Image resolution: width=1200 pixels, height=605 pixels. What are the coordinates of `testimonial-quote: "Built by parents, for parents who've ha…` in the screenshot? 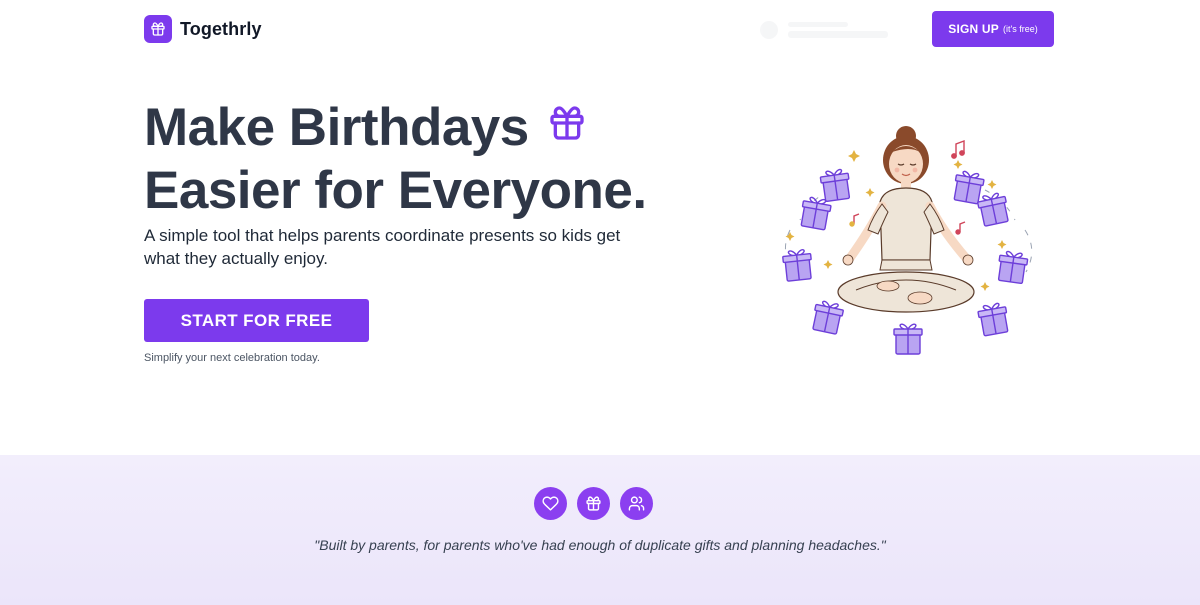 It's located at (600, 545).